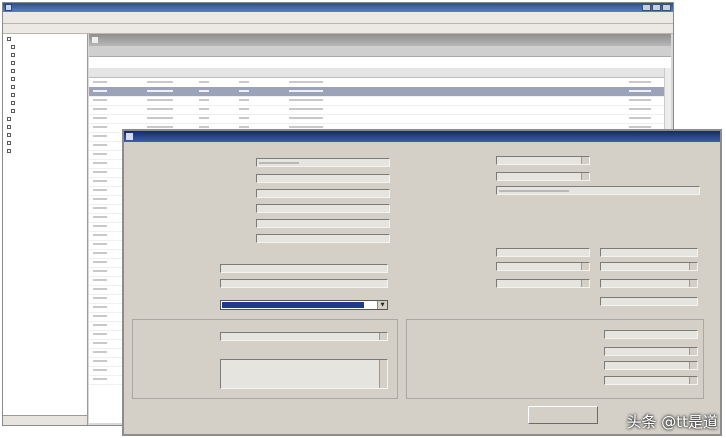  What do you see at coordinates (338, 18) in the screenshot?
I see `menu-bar` at bounding box center [338, 18].